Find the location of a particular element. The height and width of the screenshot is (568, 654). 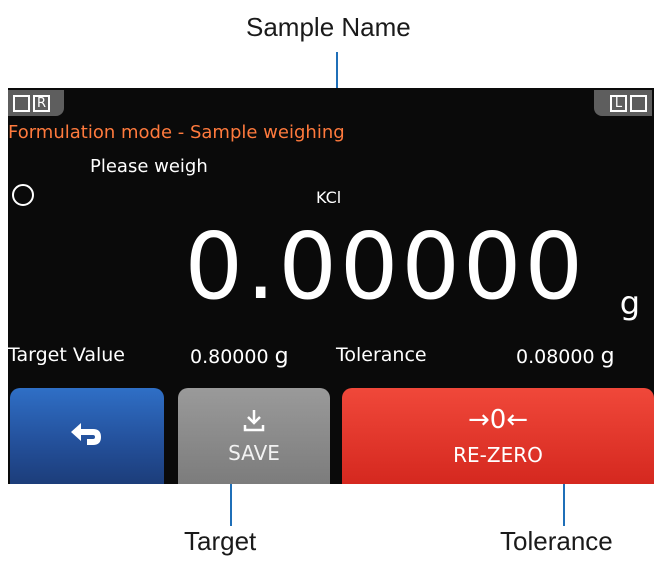

return-button is located at coordinates (87, 436).